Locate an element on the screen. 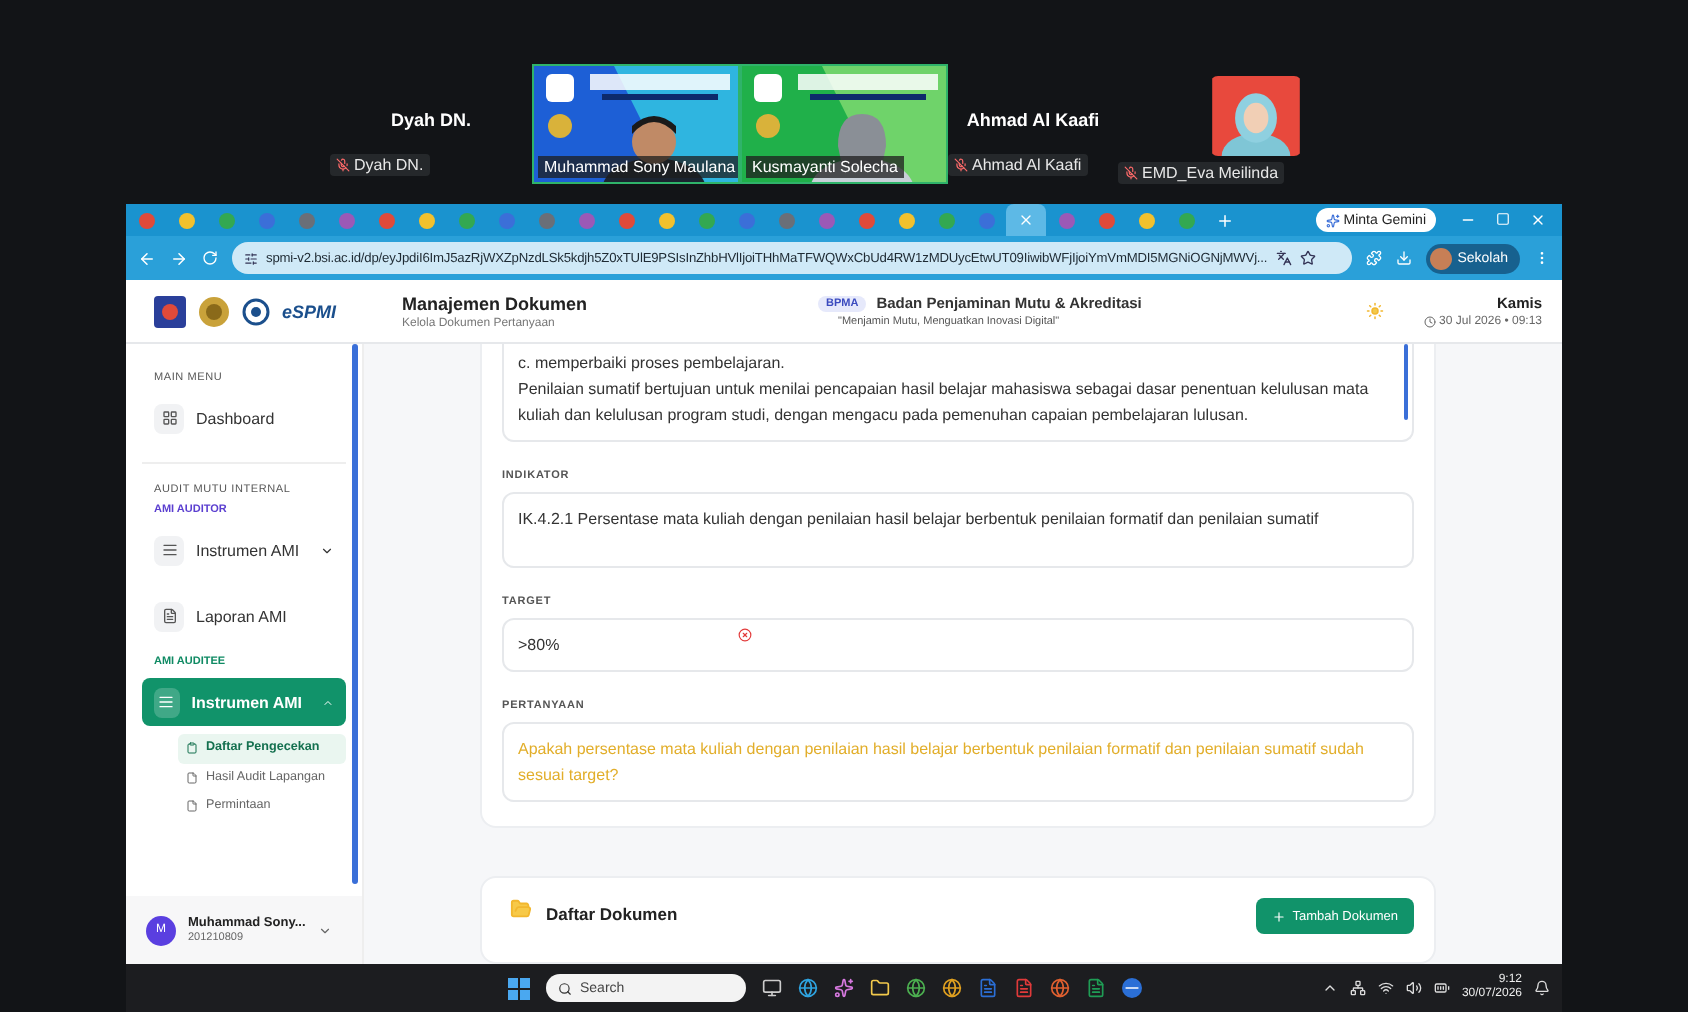 The width and height of the screenshot is (1688, 1012). input-field: >80% is located at coordinates (958, 645).